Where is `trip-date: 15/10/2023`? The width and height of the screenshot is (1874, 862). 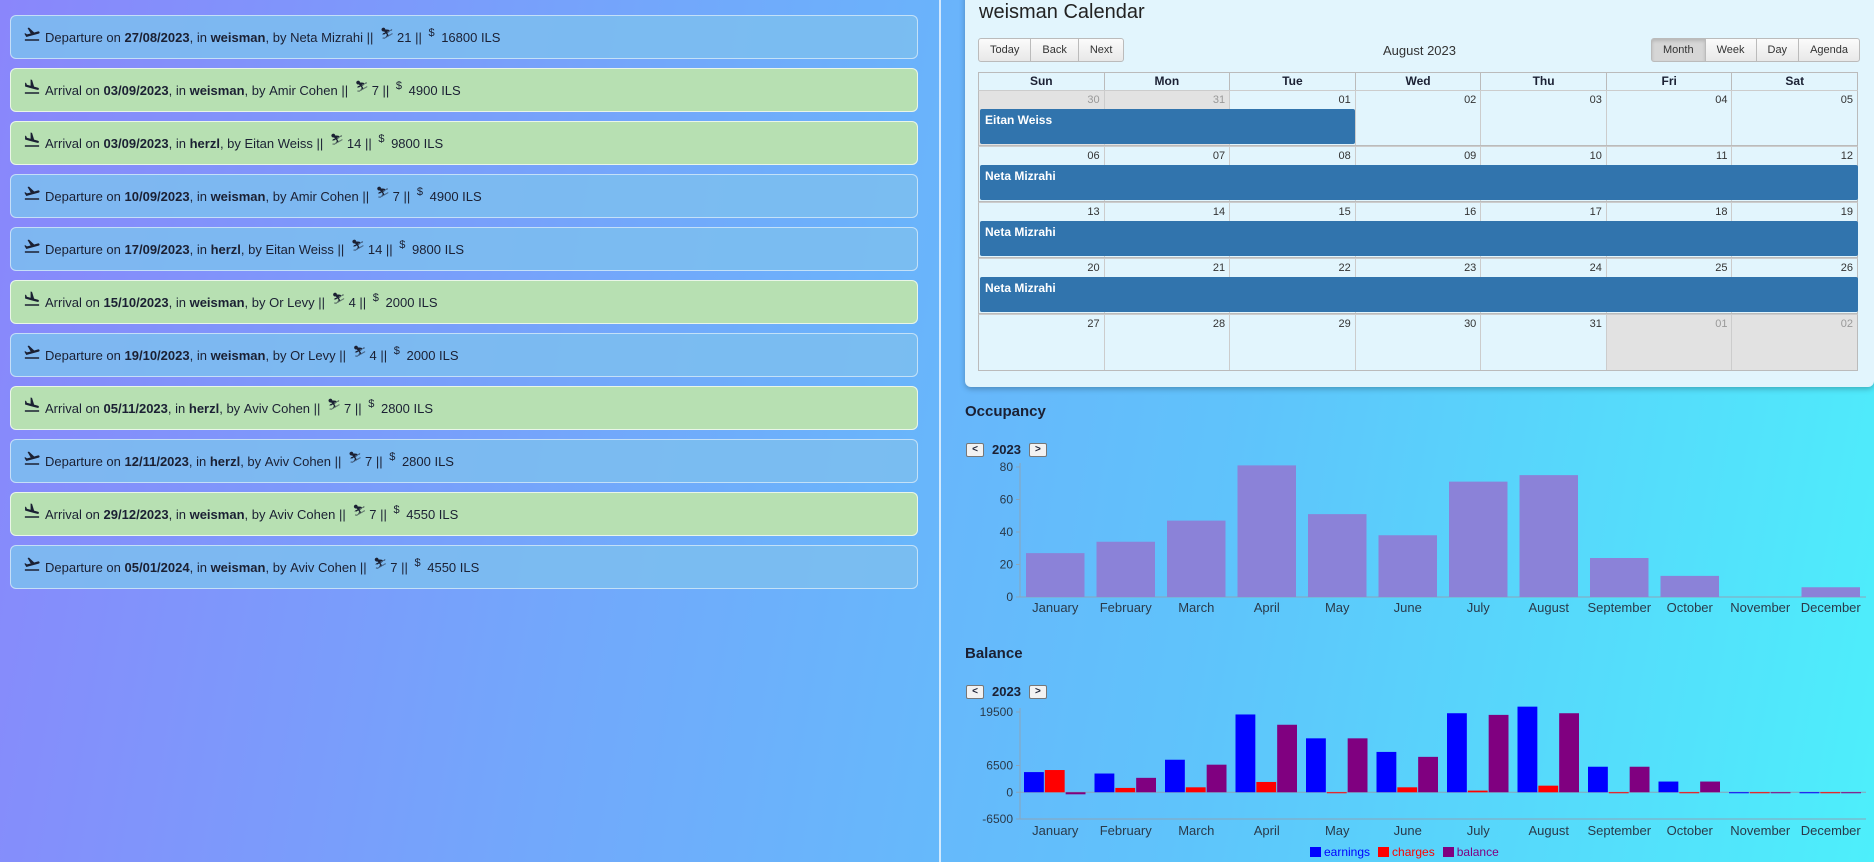 trip-date: 15/10/2023 is located at coordinates (136, 302).